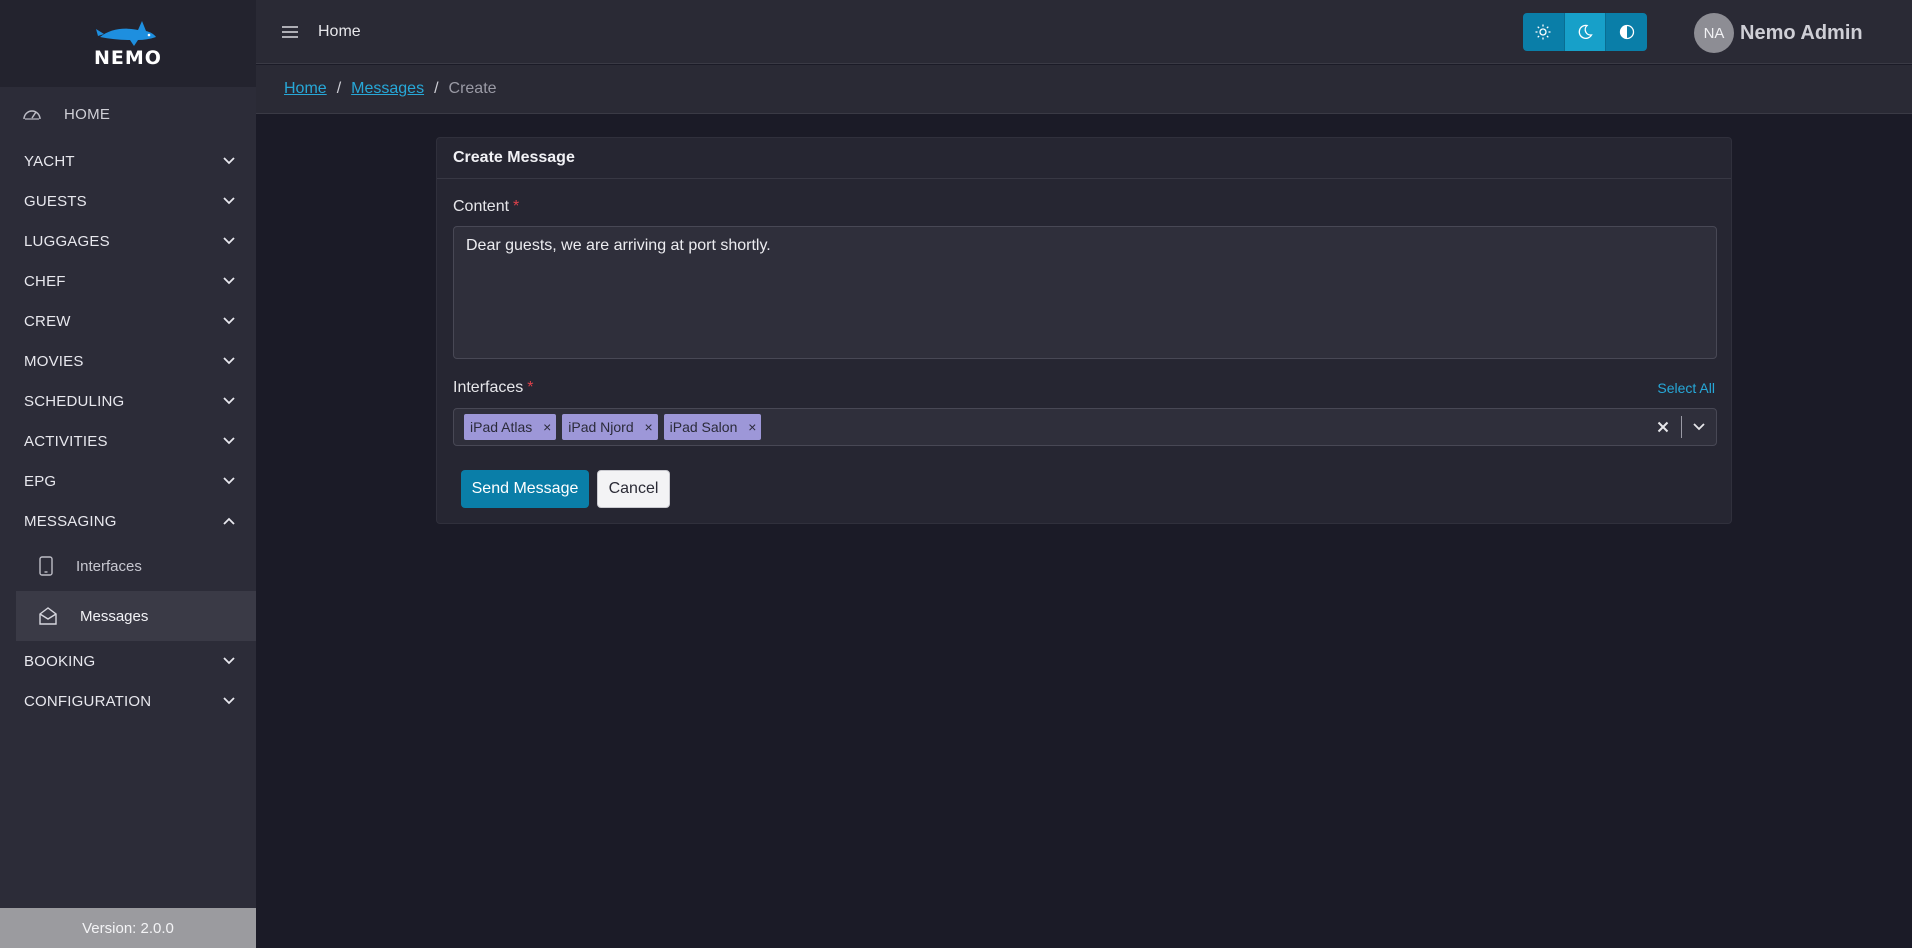 The height and width of the screenshot is (948, 1912). Describe the element at coordinates (128, 161) in the screenshot. I see `sidebar-item-yacht: YACHT` at that location.